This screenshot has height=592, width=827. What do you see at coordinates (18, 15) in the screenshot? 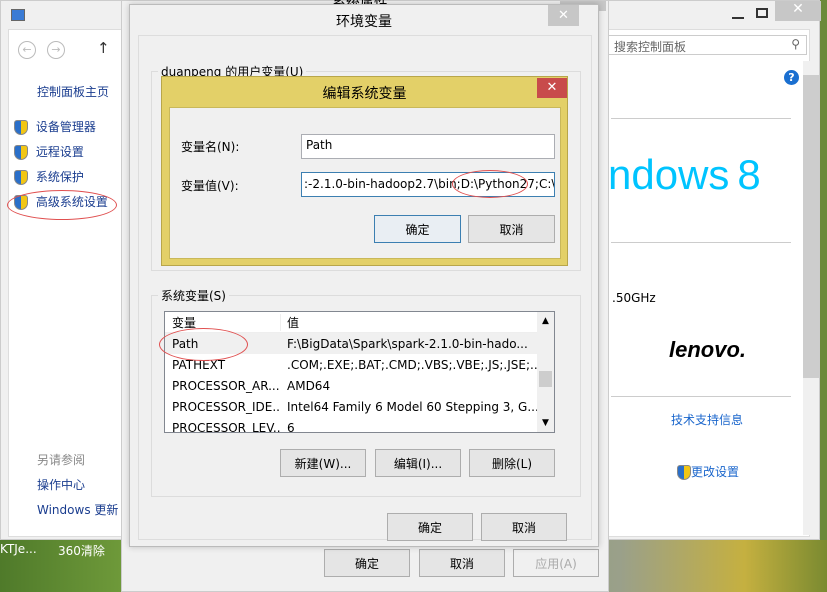
I see `computer-icon` at bounding box center [18, 15].